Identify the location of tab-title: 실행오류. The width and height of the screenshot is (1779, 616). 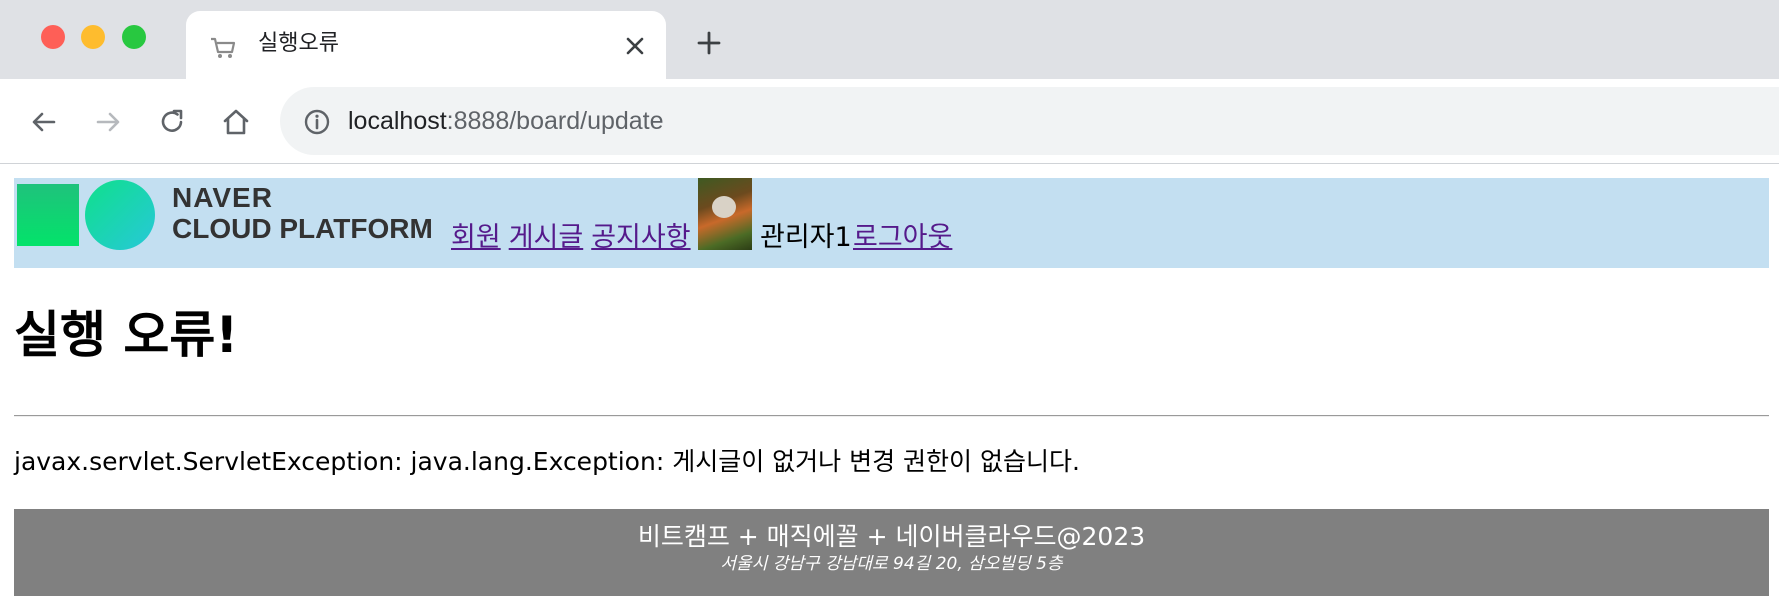
(298, 43).